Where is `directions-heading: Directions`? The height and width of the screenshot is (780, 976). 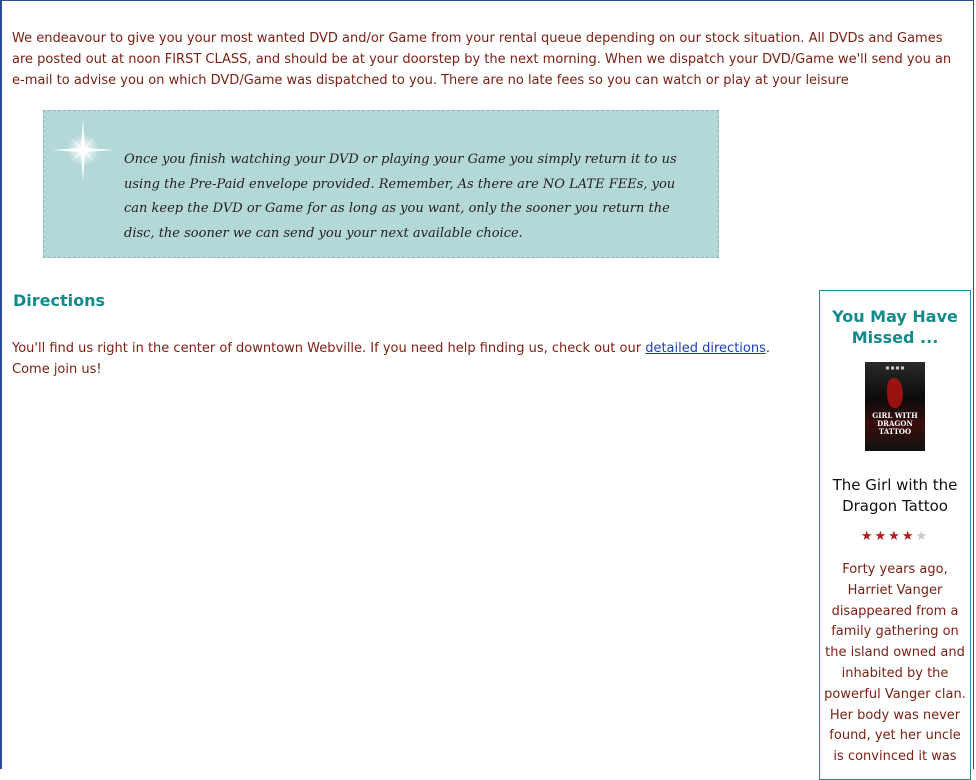
directions-heading: Directions is located at coordinates (59, 300).